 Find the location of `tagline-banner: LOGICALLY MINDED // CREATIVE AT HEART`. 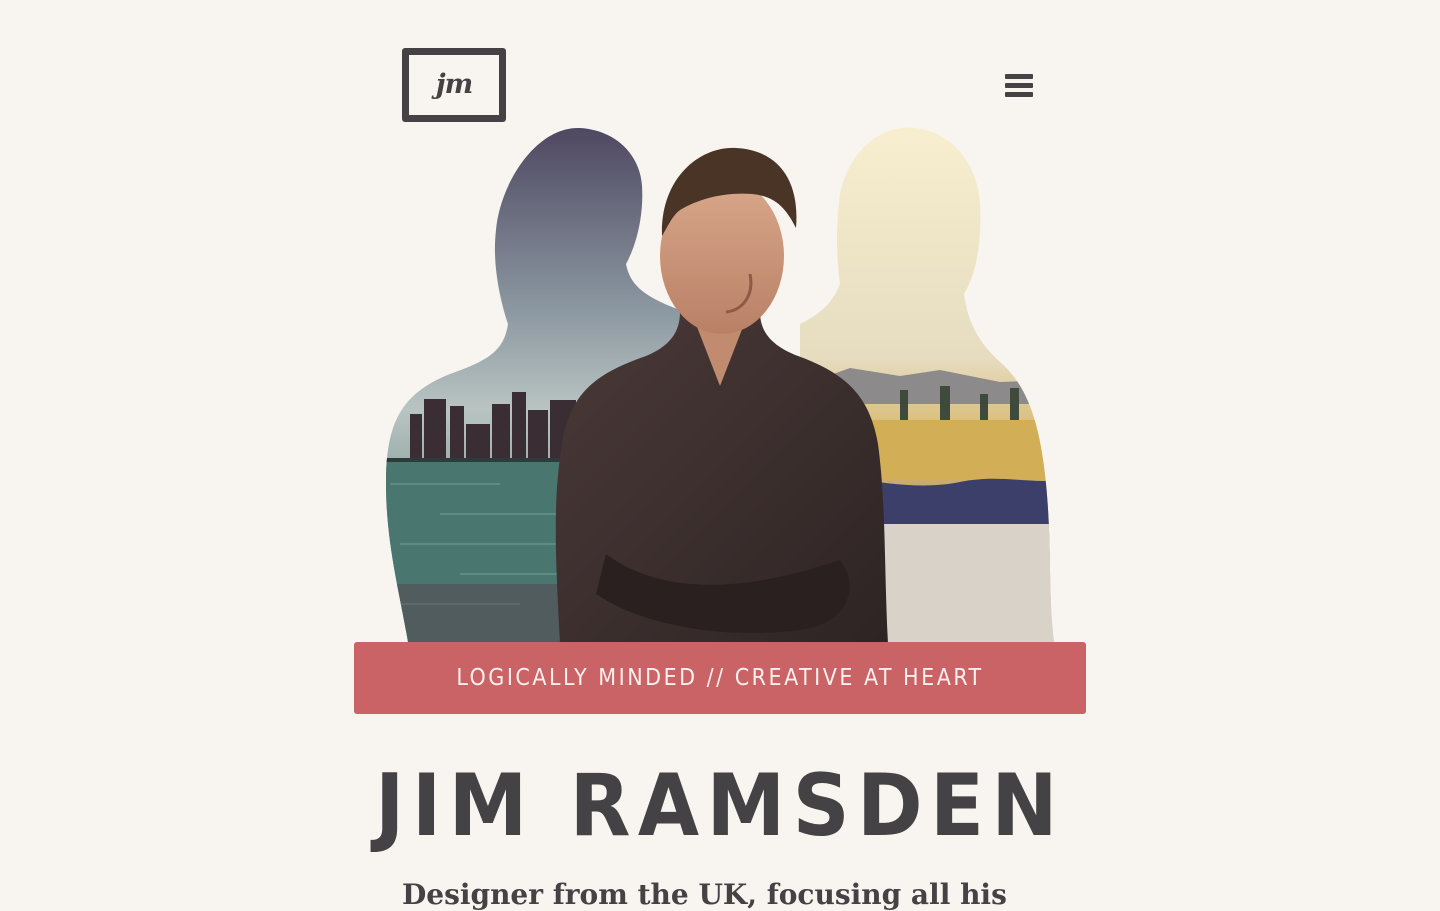

tagline-banner: LOGICALLY MINDED // CREATIVE AT HEART is located at coordinates (720, 678).